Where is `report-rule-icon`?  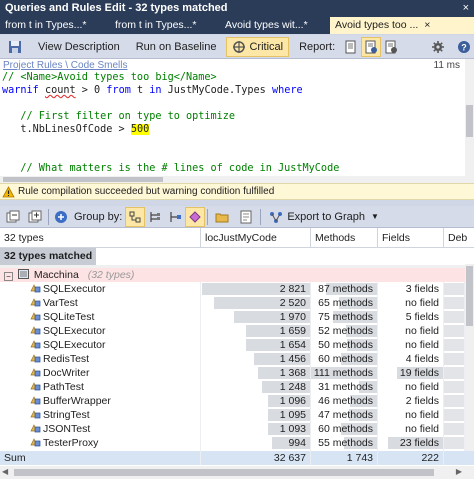 report-rule-icon is located at coordinates (351, 47).